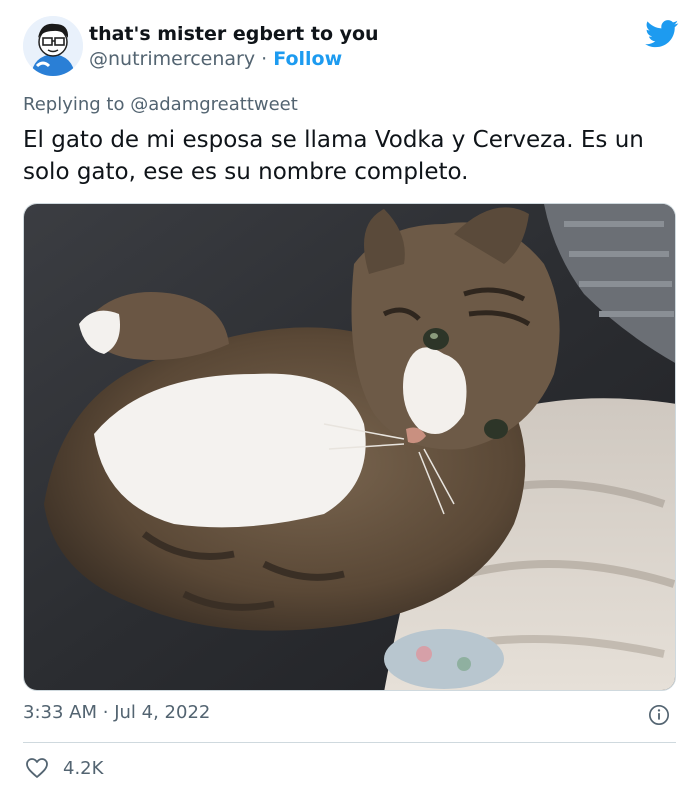 The image size is (700, 795). Describe the element at coordinates (60, 712) in the screenshot. I see `tweet-time: 3:33 AM` at that location.